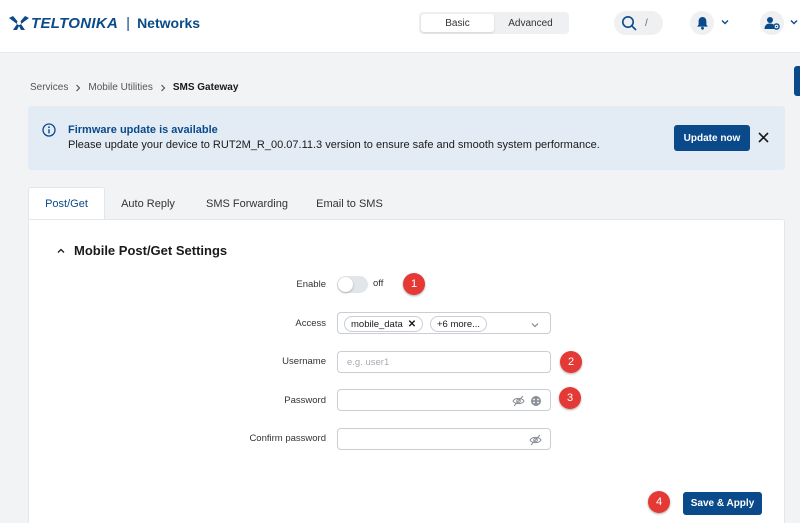  I want to click on mode-advanced-button: Advanced, so click(530, 23).